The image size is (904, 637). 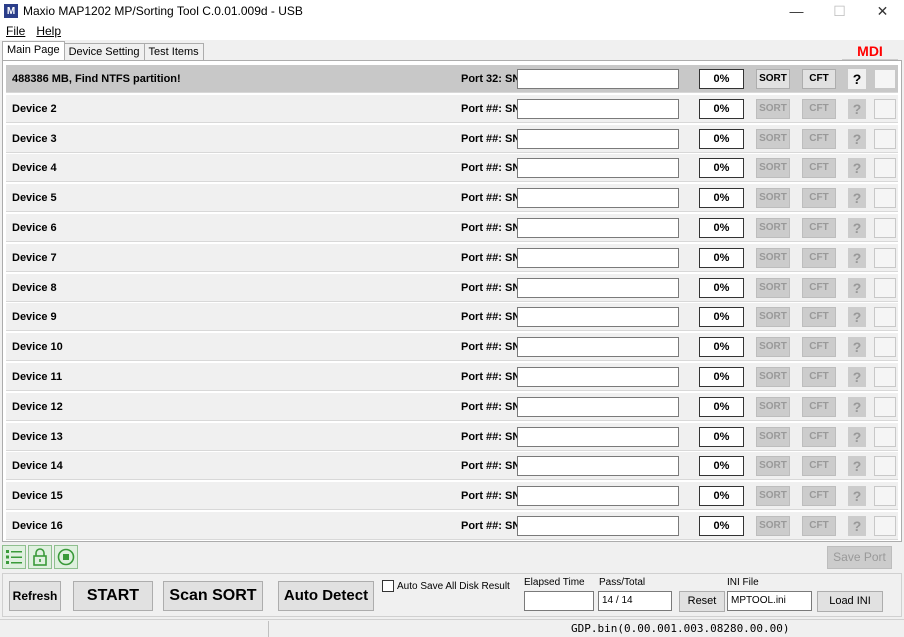 I want to click on elapsed-time-field, so click(x=559, y=601).